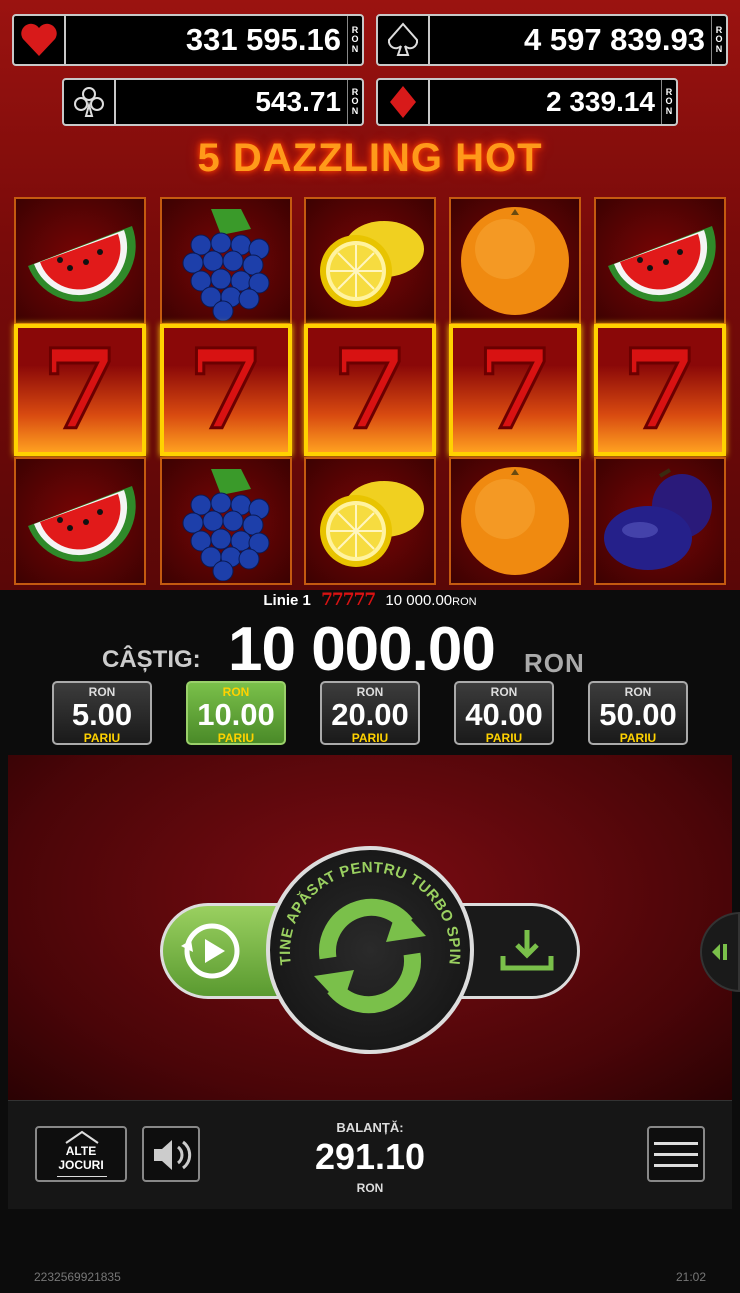 This screenshot has height=1293, width=740. Describe the element at coordinates (404, 40) in the screenshot. I see `spade-icon` at that location.